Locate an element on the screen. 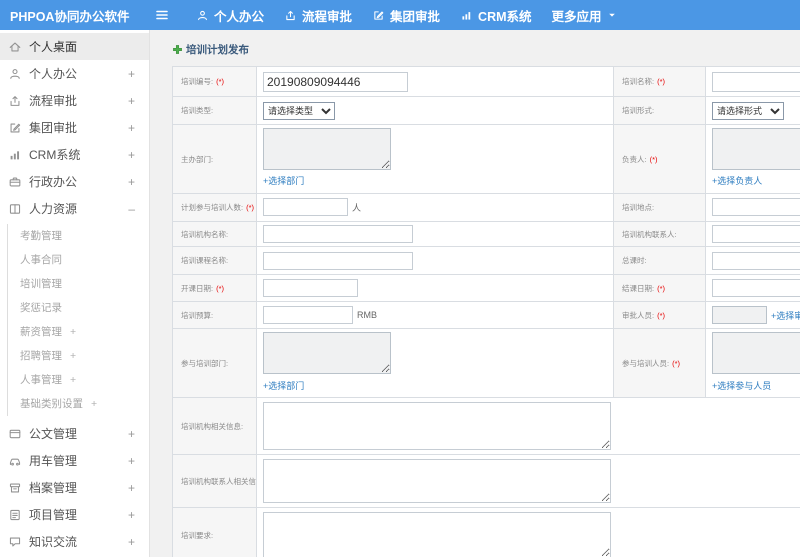 This screenshot has width=800, height=557. row-org-name-contact: 培训机构名称: 培训机构联系人: is located at coordinates (486, 234).